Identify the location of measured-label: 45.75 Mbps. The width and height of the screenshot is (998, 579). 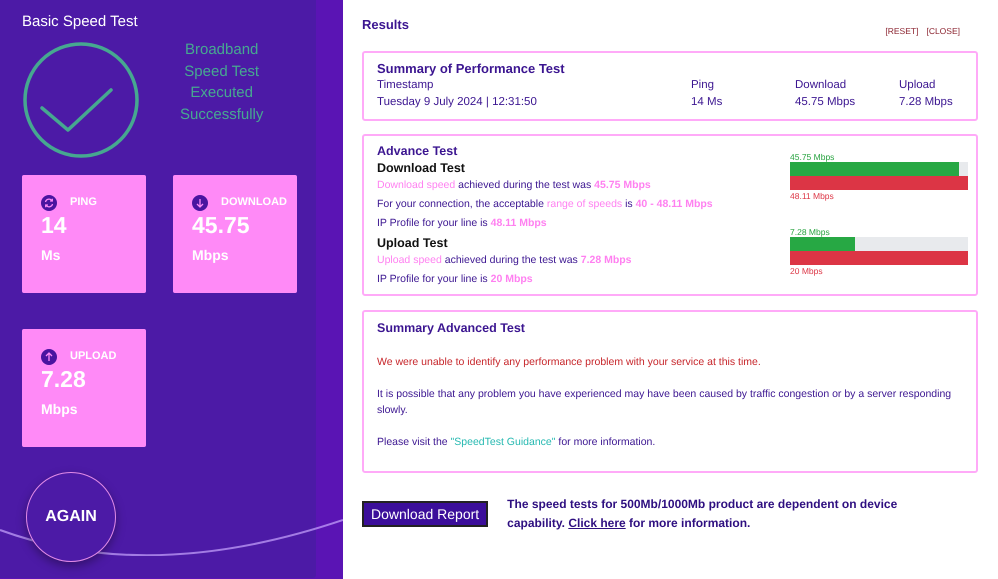
(812, 157).